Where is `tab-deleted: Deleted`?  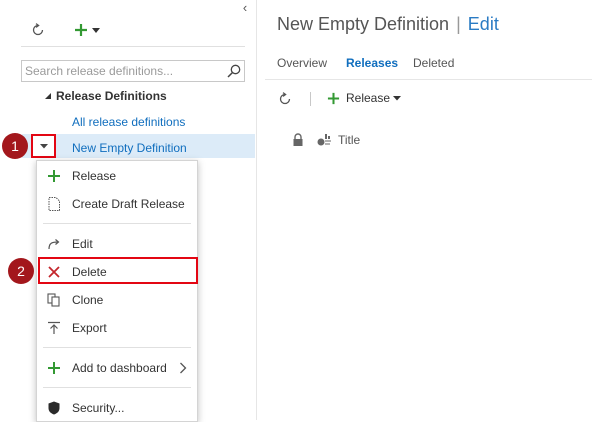
tab-deleted: Deleted is located at coordinates (433, 63).